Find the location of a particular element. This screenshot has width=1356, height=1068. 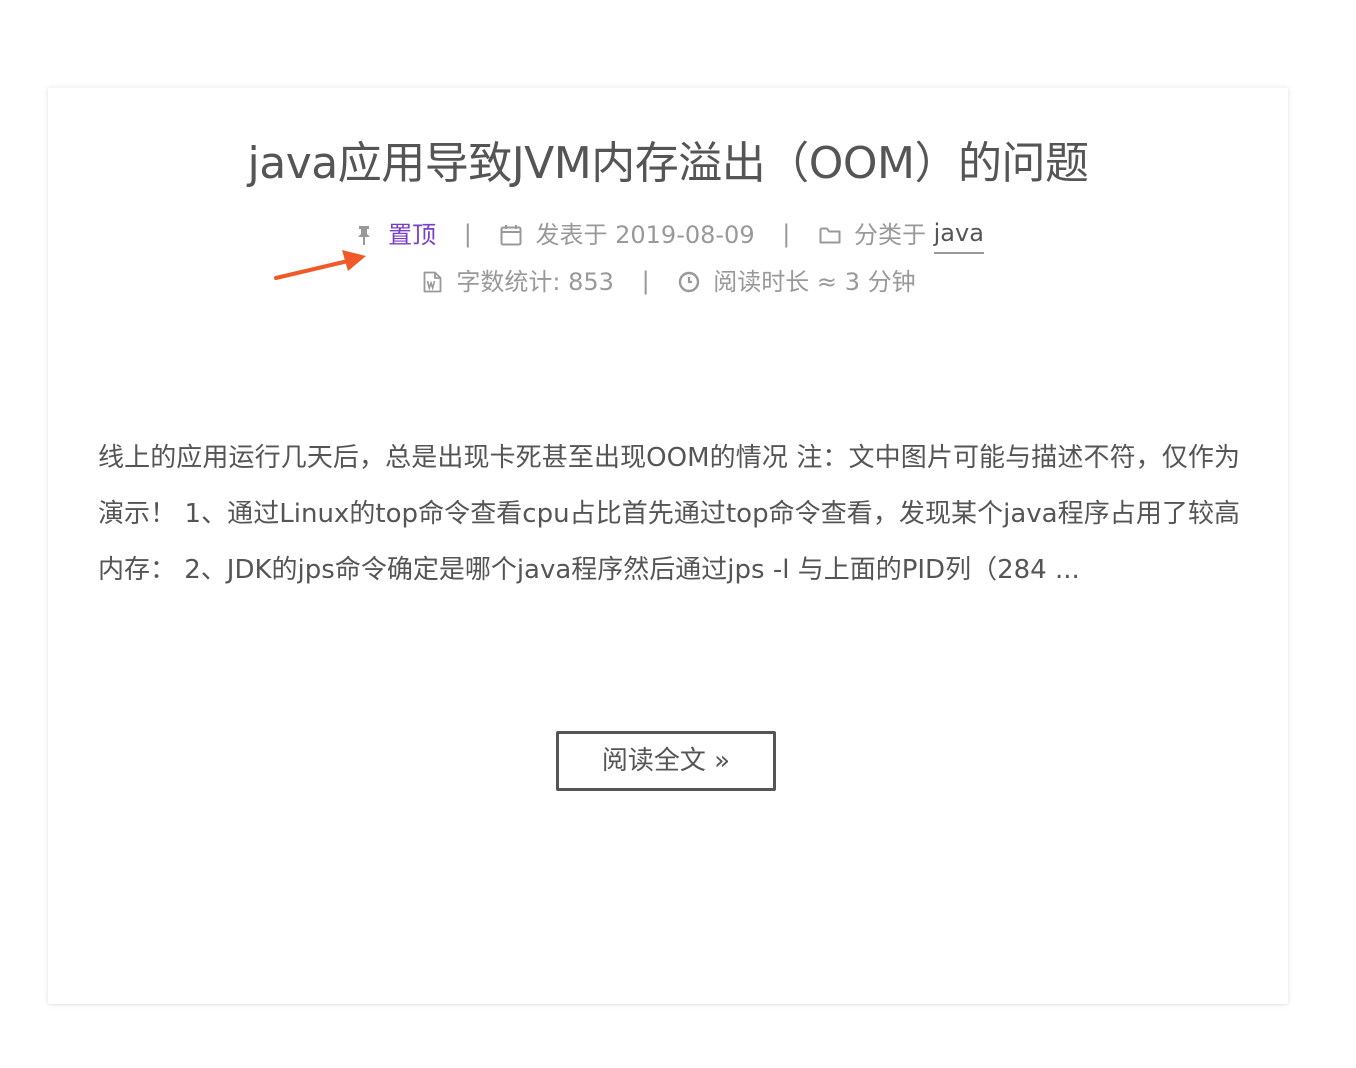

post-category: 分类于 java is located at coordinates (901, 234).